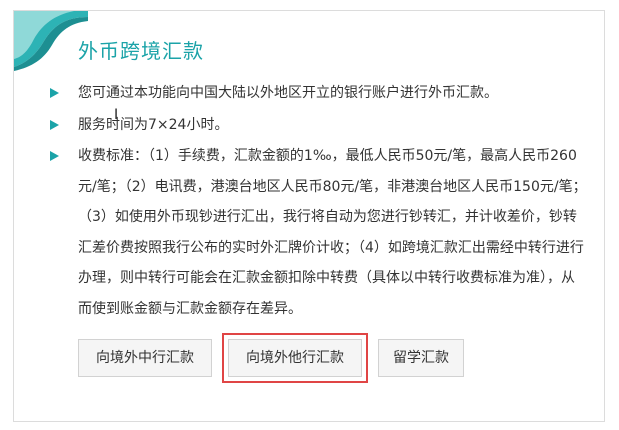  Describe the element at coordinates (421, 358) in the screenshot. I see `study-abroad-remittance-button: 留学汇款` at that location.